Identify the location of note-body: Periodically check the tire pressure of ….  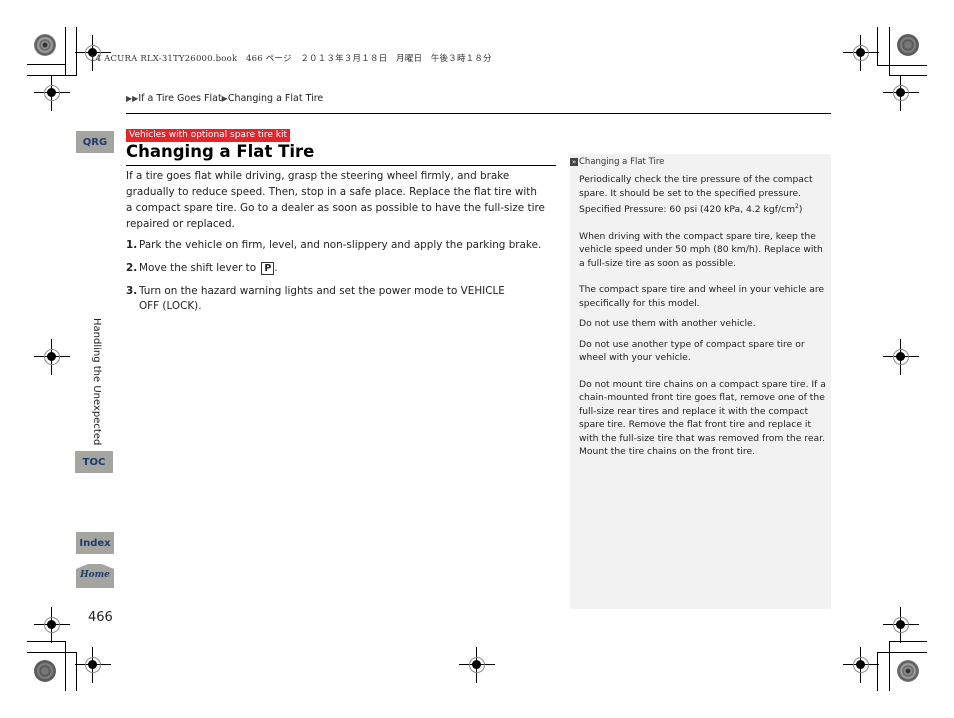
(703, 319).